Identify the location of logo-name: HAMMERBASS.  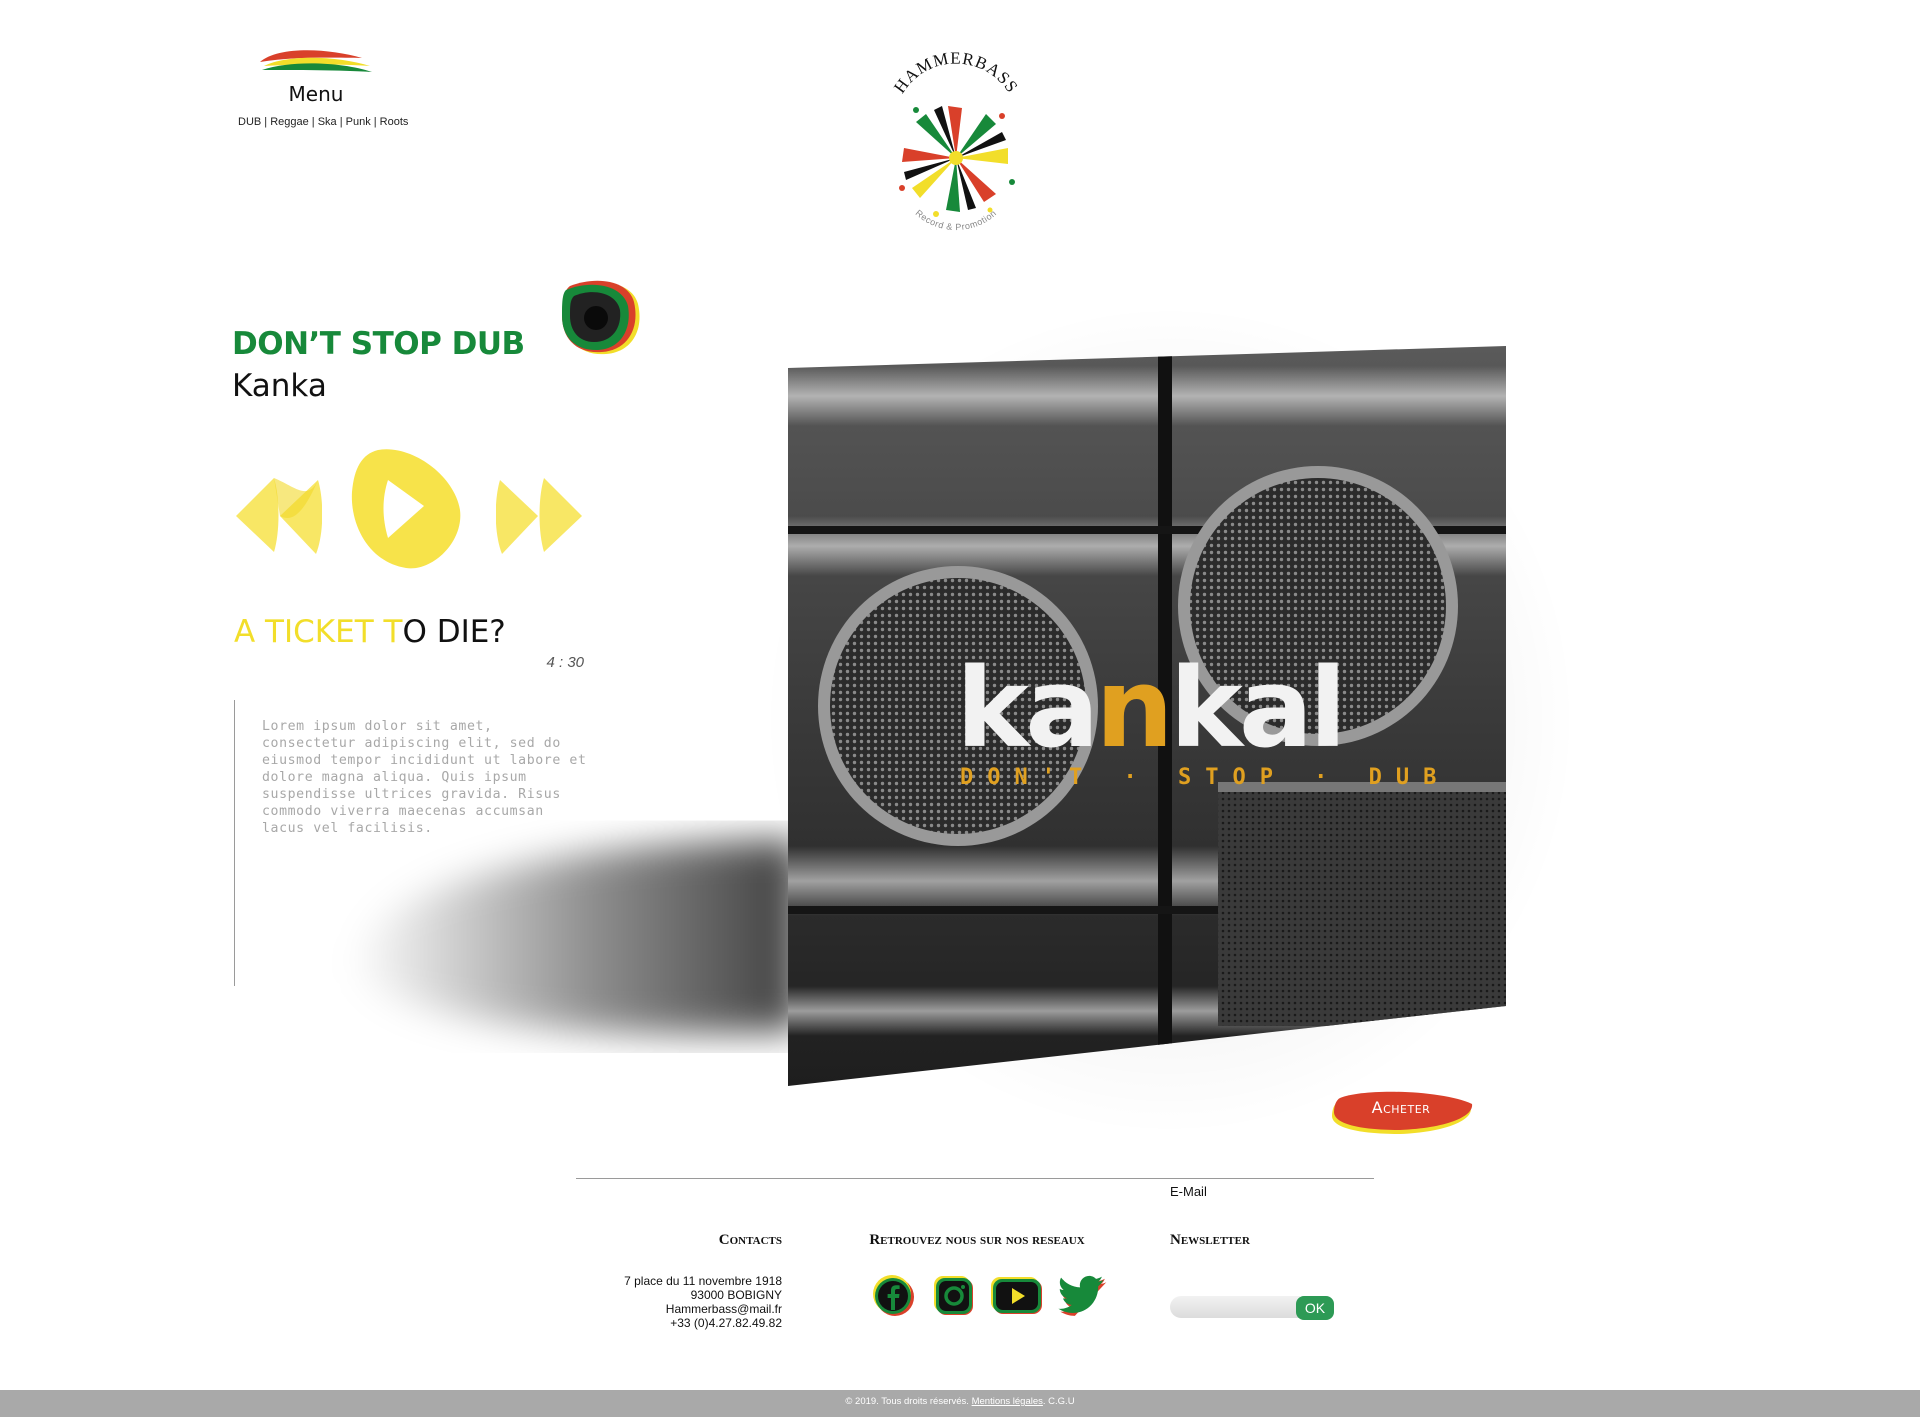
(955, 73).